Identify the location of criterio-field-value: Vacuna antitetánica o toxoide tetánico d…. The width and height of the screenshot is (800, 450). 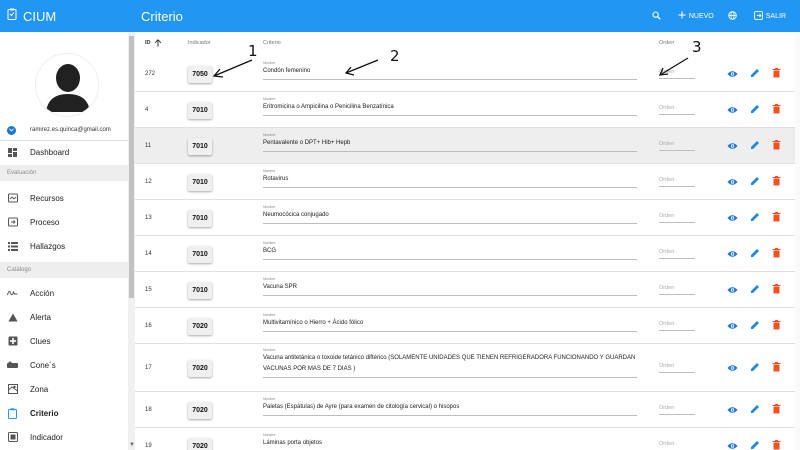
(450, 365).